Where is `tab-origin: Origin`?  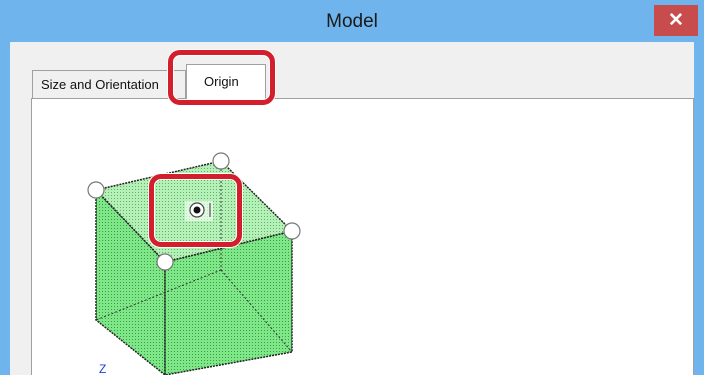
tab-origin: Origin is located at coordinates (226, 81).